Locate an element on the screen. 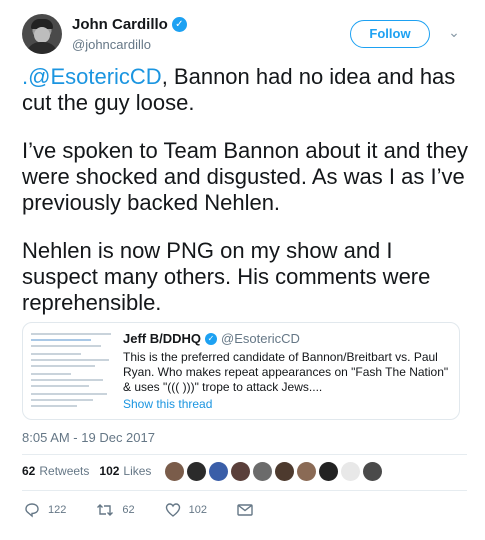 This screenshot has width=485, height=540. tweet-actions: 122 62 102 is located at coordinates (153, 510).